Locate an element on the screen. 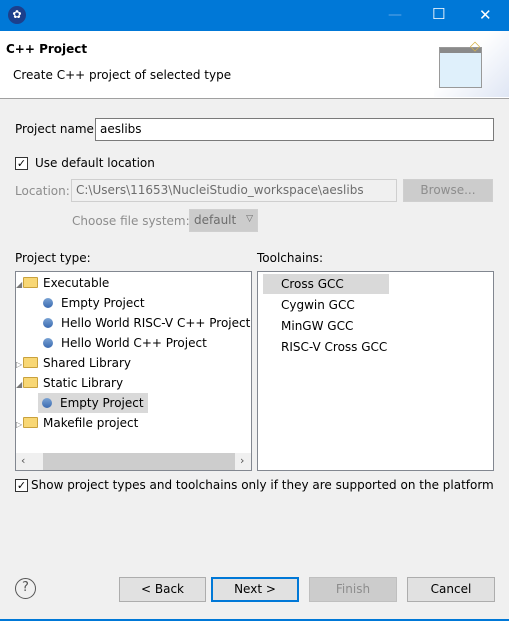 Image resolution: width=509 pixels, height=621 pixels. finish-button: Finish is located at coordinates (353, 589).